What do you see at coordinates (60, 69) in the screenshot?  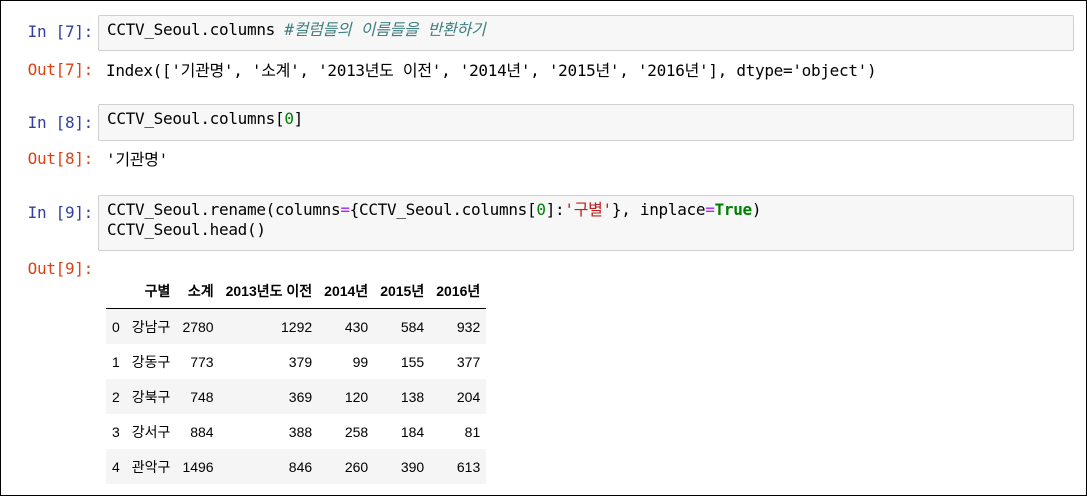 I see `output-prompt-7: Out[7]:` at bounding box center [60, 69].